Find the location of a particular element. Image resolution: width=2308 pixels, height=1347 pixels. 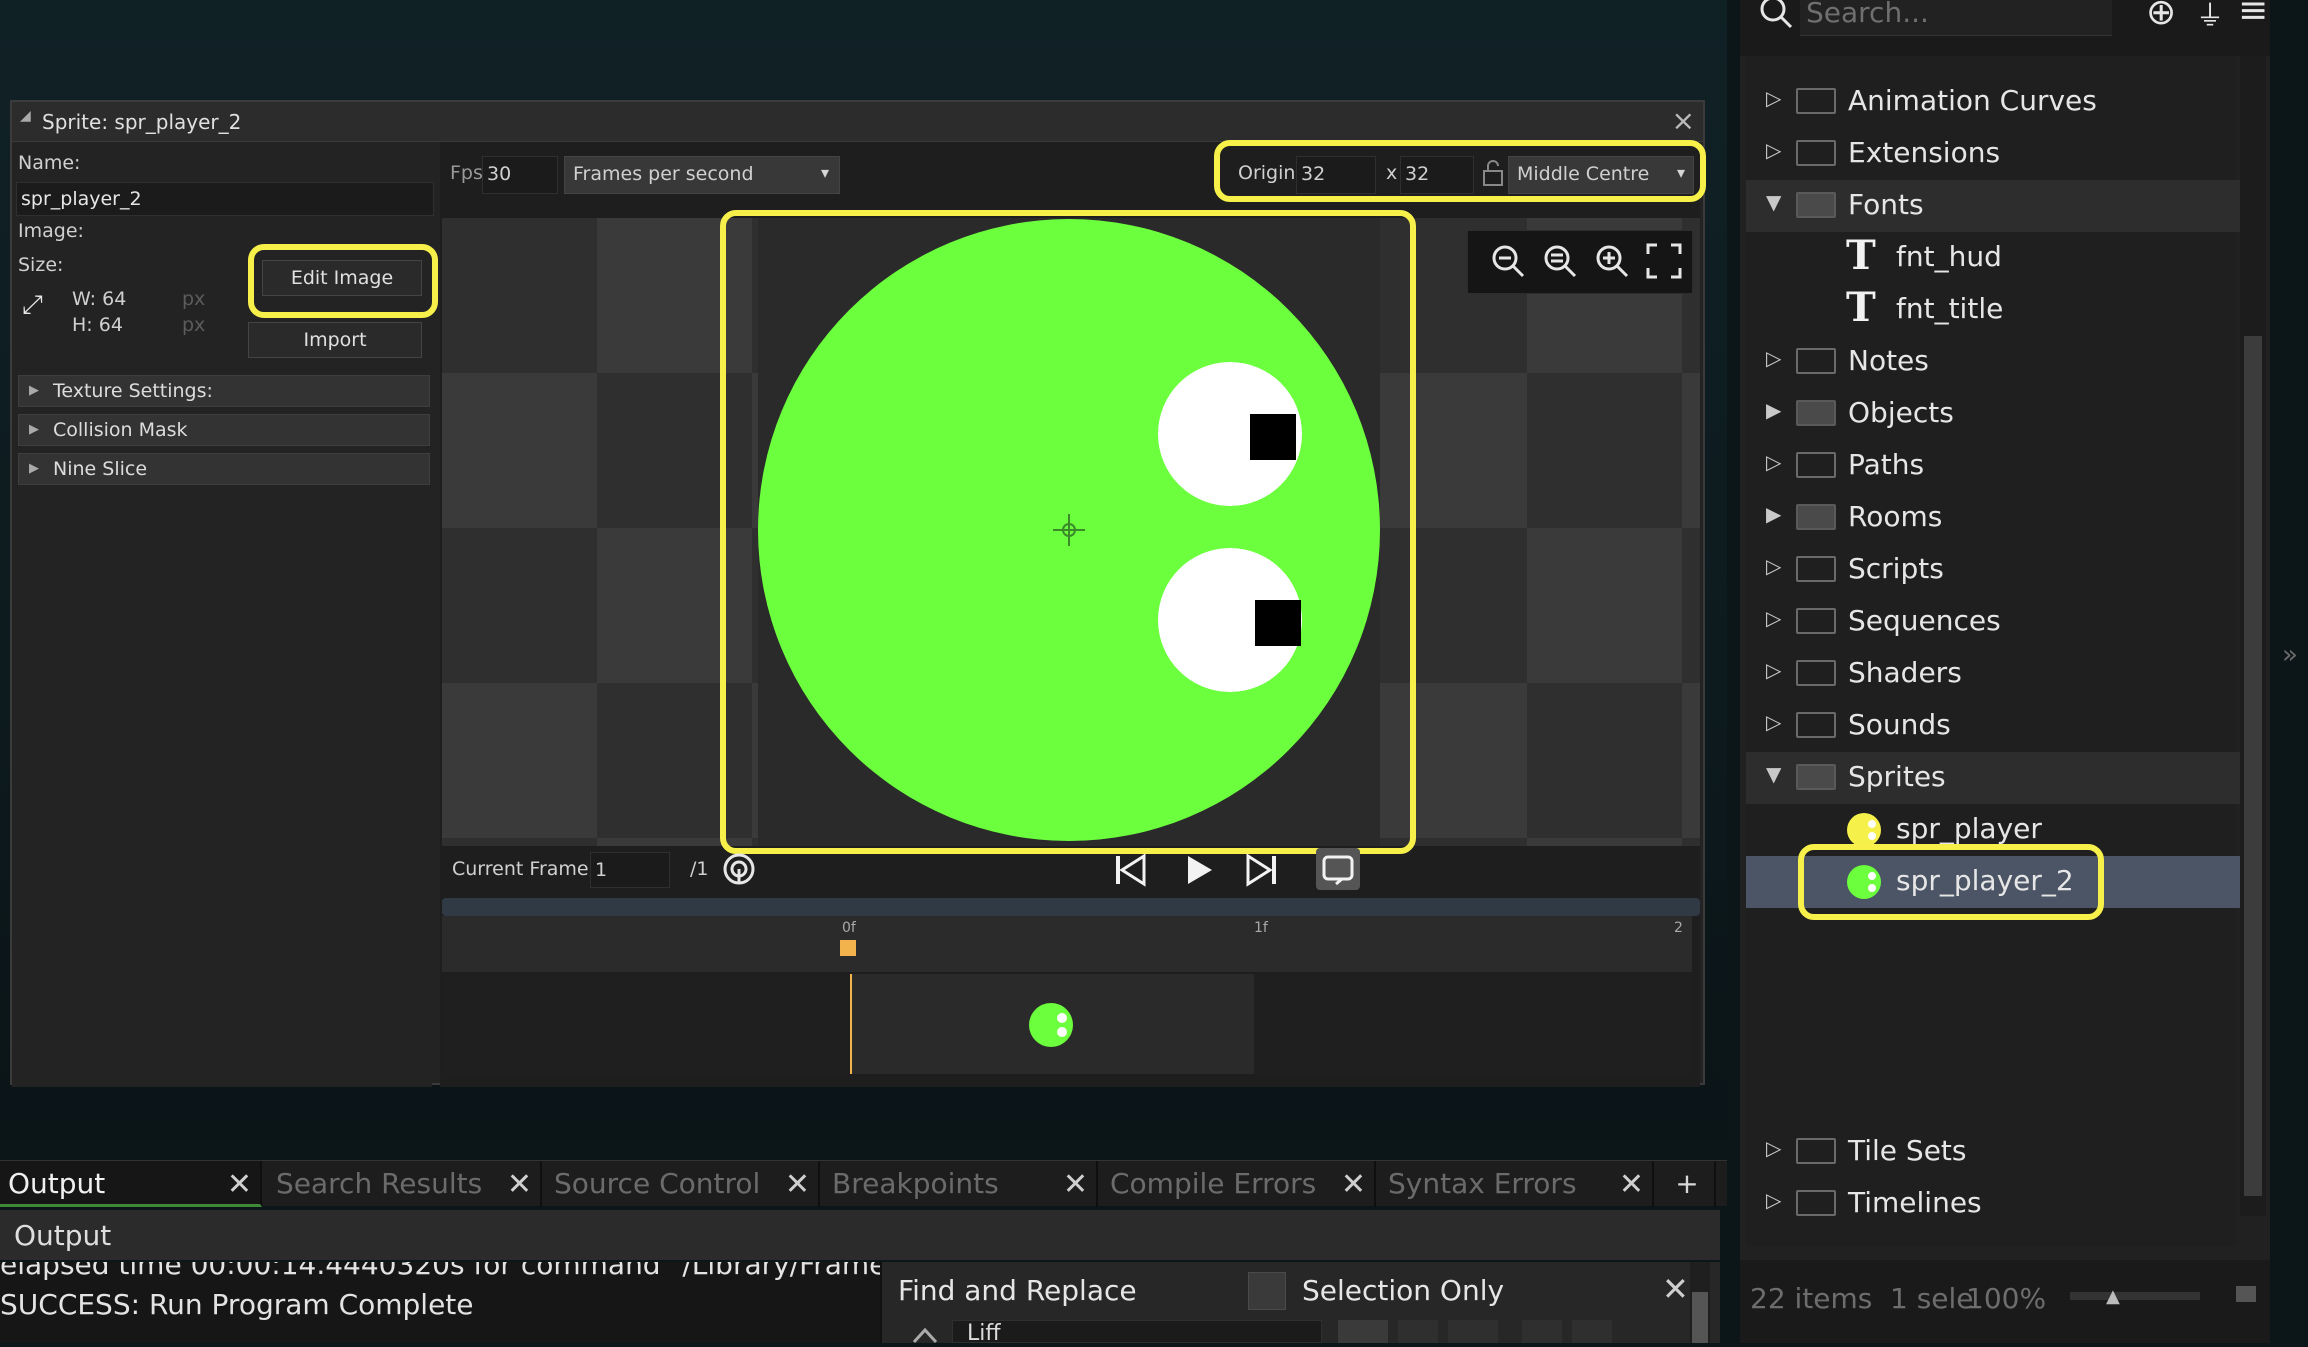

current-frame-value: 1 is located at coordinates (601, 870).